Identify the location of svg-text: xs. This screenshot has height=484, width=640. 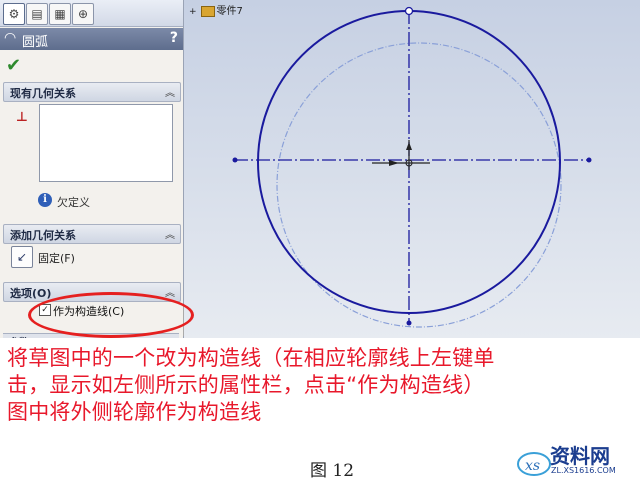
(532, 466).